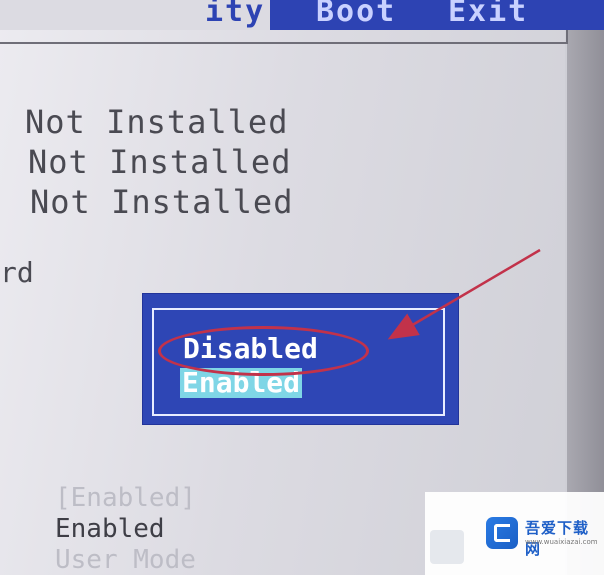 The height and width of the screenshot is (575, 604). Describe the element at coordinates (125, 498) in the screenshot. I see `setting-value-1: [Enabled]` at that location.